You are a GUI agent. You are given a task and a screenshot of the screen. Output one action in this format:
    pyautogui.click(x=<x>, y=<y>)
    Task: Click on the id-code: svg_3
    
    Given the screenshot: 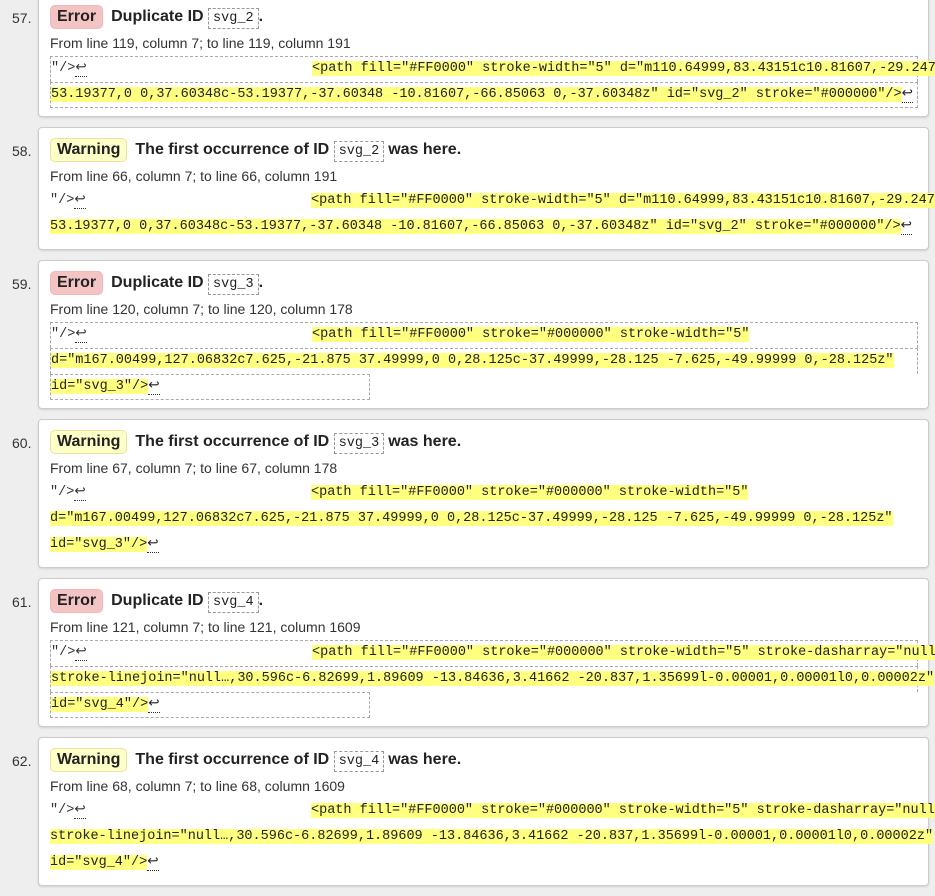 What is the action you would take?
    pyautogui.click(x=233, y=284)
    